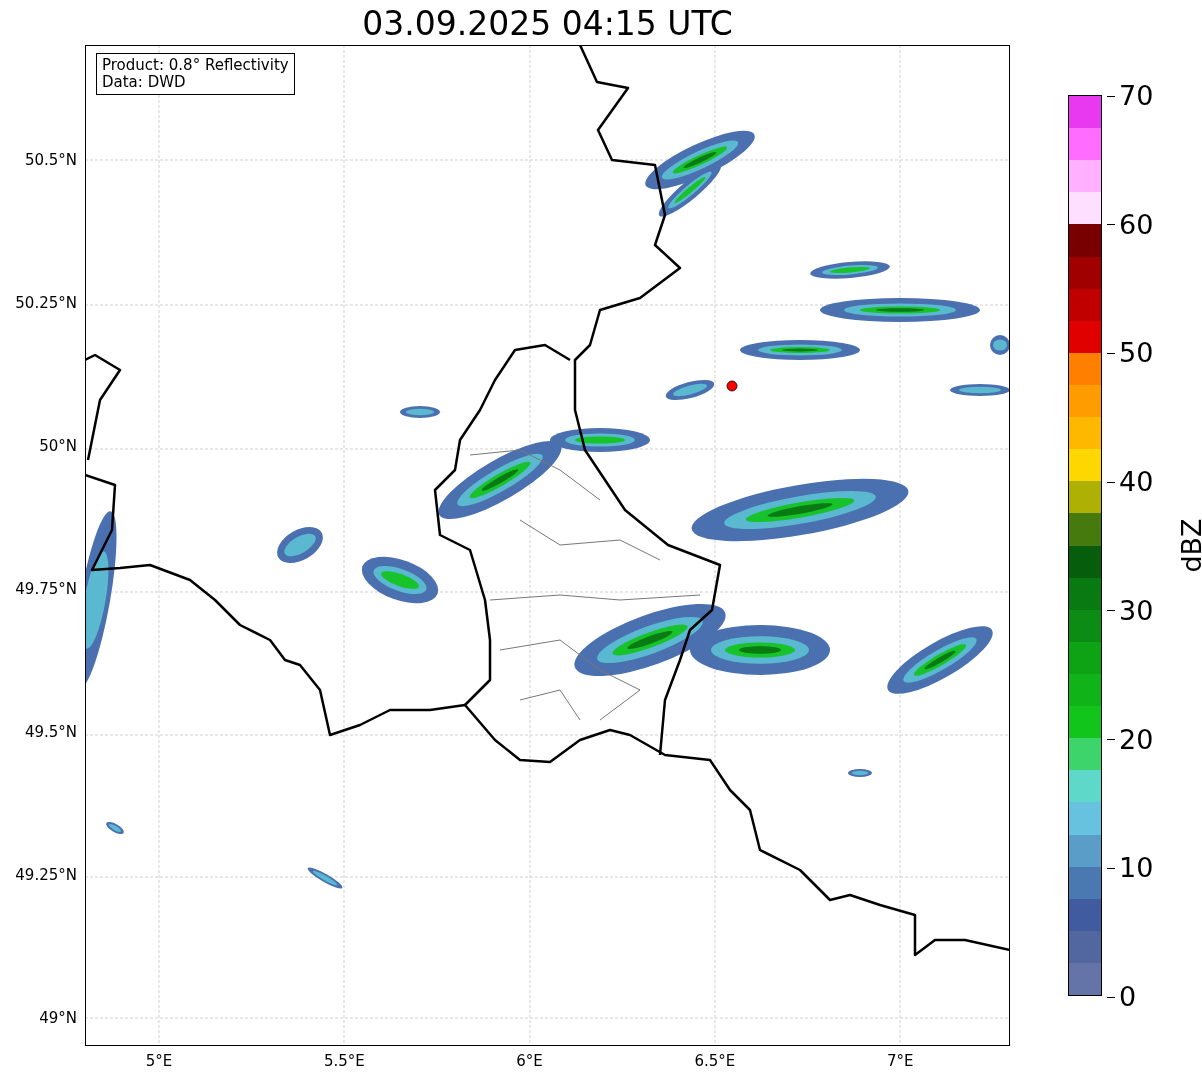 Image resolution: width=1202 pixels, height=1081 pixels. Describe the element at coordinates (144, 82) in the screenshot. I see `legend-text: Data: DWD` at that location.